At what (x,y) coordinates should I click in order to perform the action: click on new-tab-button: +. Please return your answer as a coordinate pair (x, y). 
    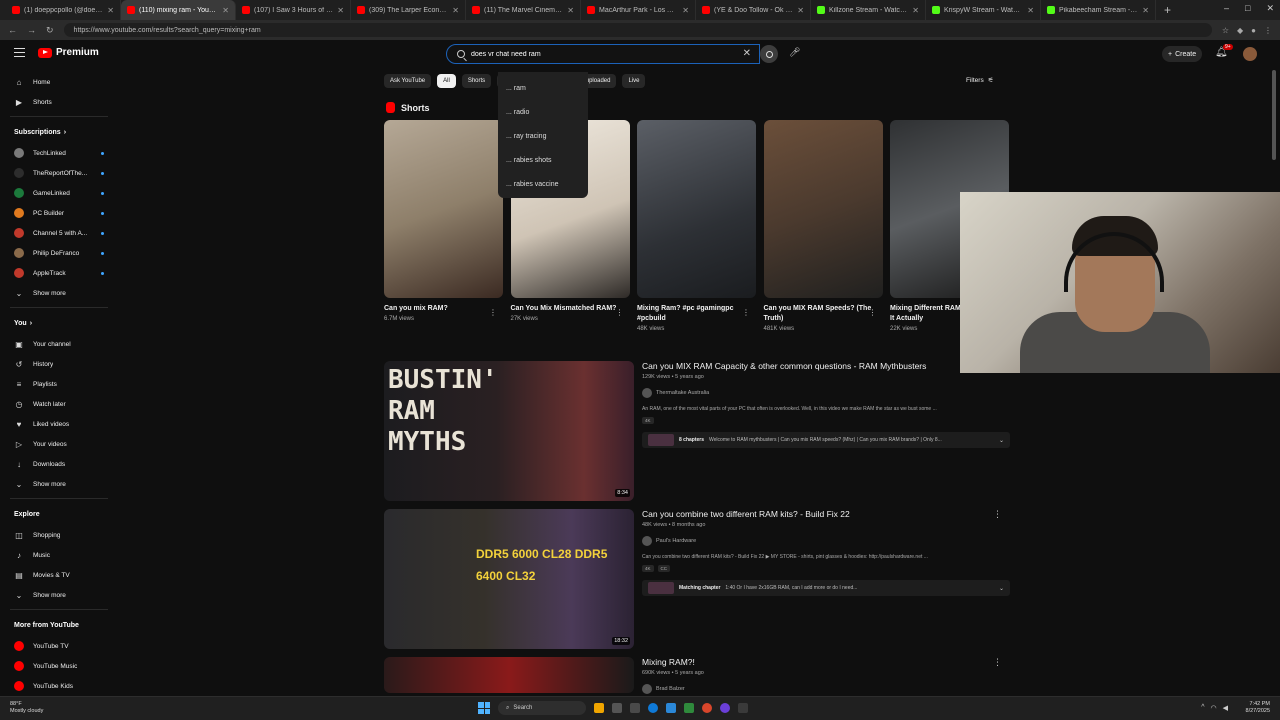
    Looking at the image, I should click on (1167, 10).